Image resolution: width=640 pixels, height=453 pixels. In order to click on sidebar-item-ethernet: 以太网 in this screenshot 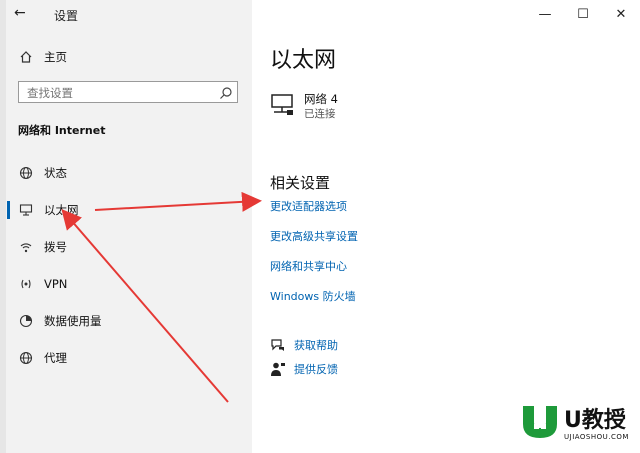, I will do `click(48, 210)`.